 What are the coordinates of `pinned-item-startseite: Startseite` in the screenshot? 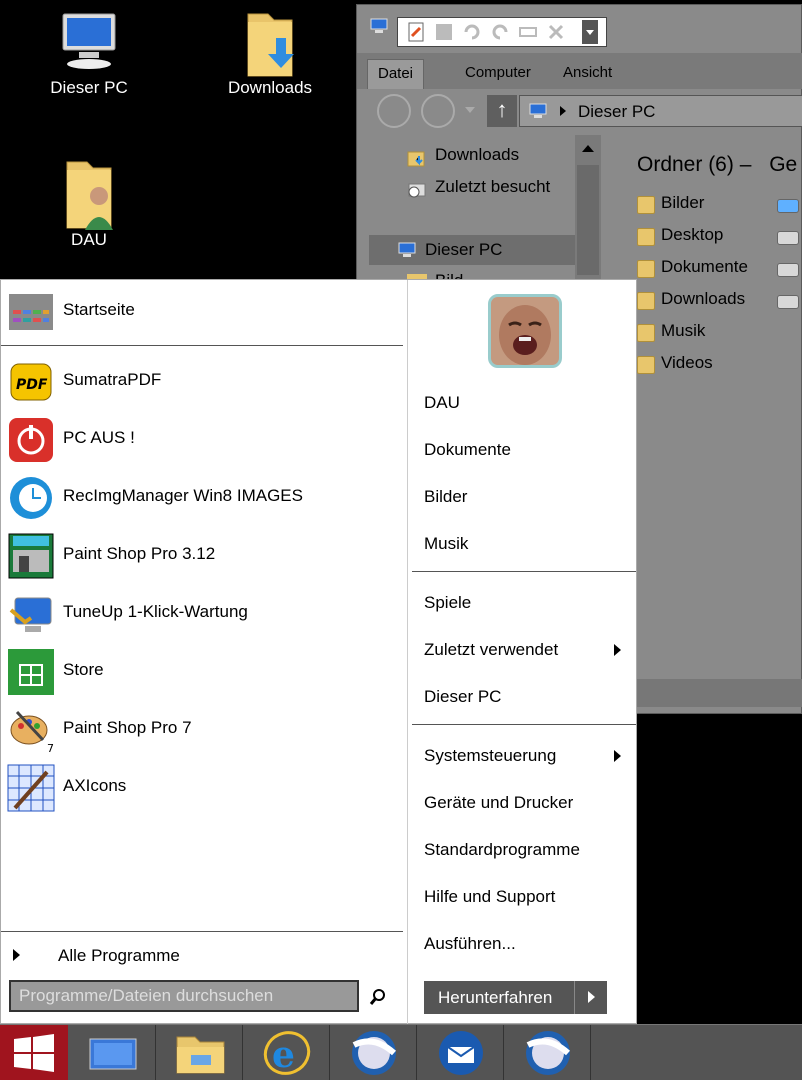 It's located at (205, 312).